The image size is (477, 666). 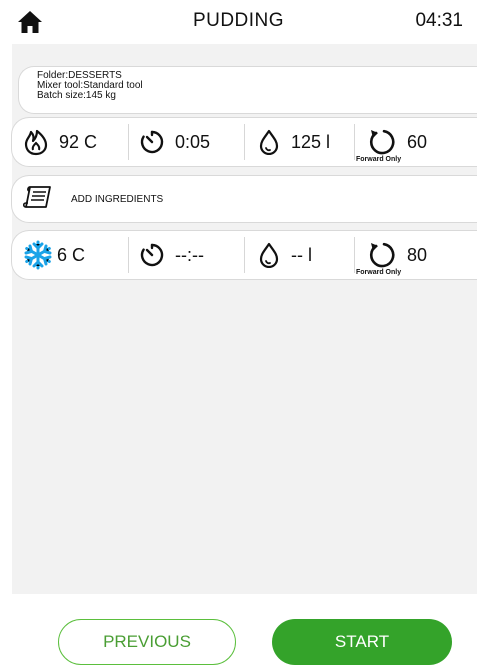 I want to click on top-bar: PUDDING 04:31, so click(x=238, y=22).